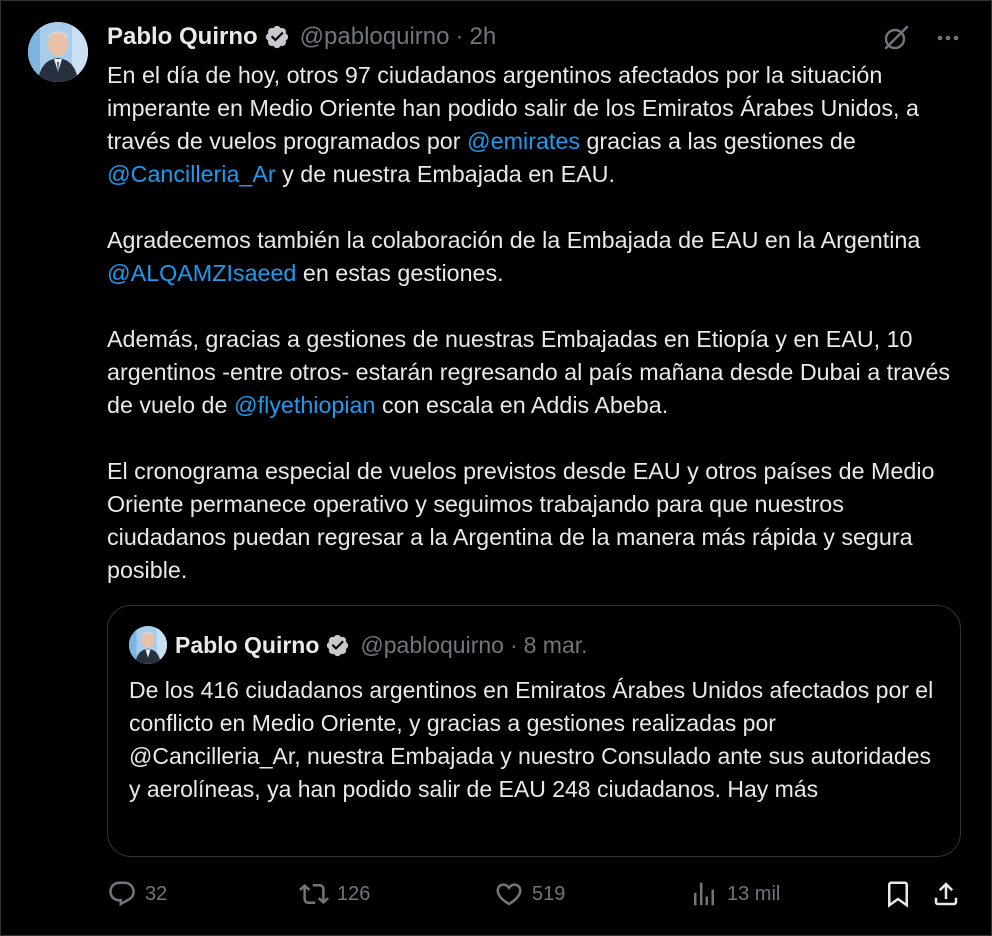  Describe the element at coordinates (432, 644) in the screenshot. I see `quoted-author-handle: @pabloquirno` at that location.